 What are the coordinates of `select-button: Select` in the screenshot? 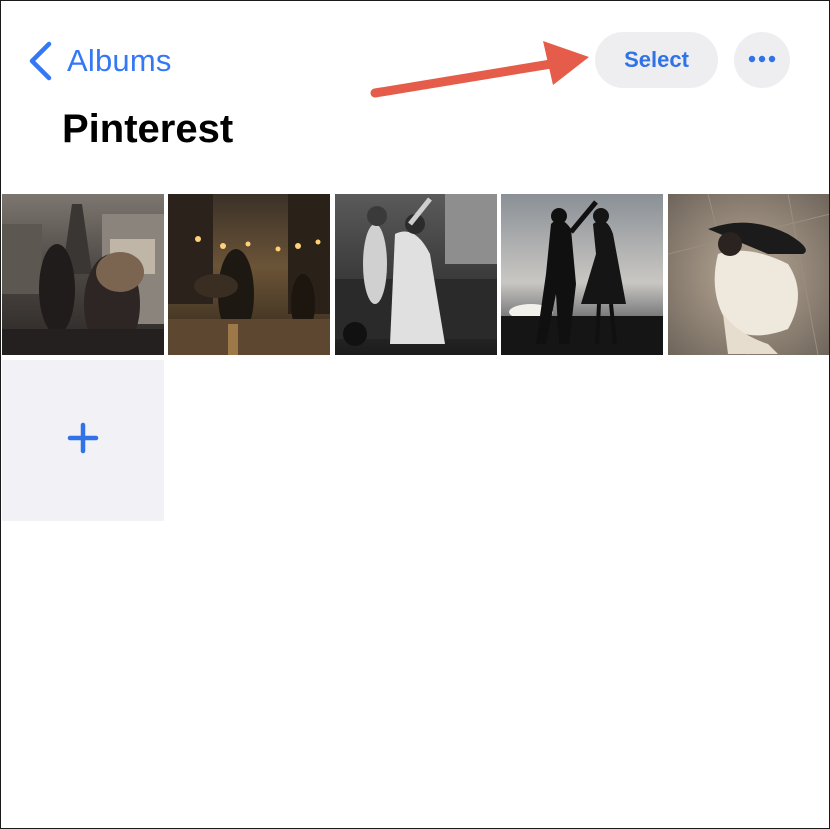 It's located at (656, 60).